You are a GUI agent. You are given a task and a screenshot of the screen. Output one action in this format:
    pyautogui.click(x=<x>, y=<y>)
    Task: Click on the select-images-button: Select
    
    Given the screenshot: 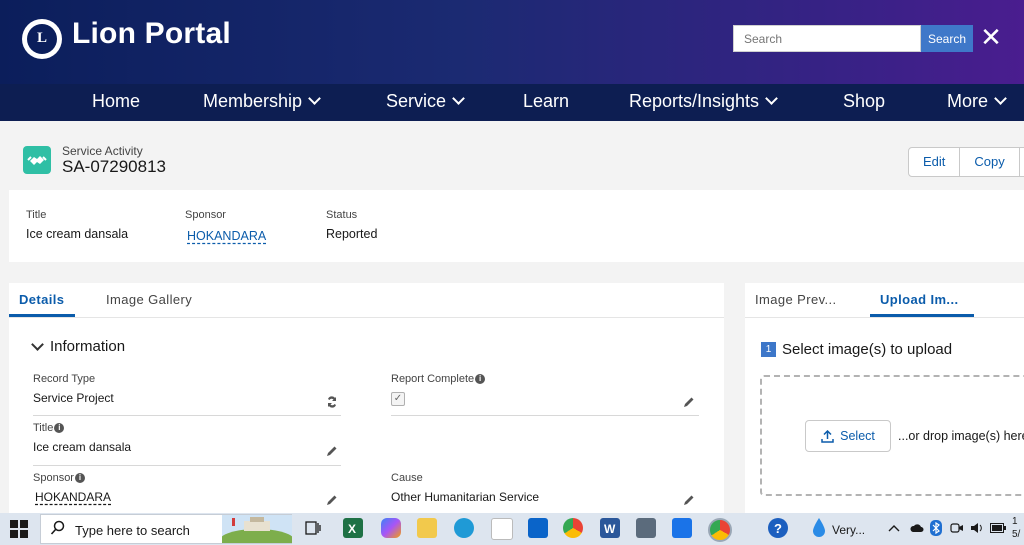 What is the action you would take?
    pyautogui.click(x=848, y=436)
    